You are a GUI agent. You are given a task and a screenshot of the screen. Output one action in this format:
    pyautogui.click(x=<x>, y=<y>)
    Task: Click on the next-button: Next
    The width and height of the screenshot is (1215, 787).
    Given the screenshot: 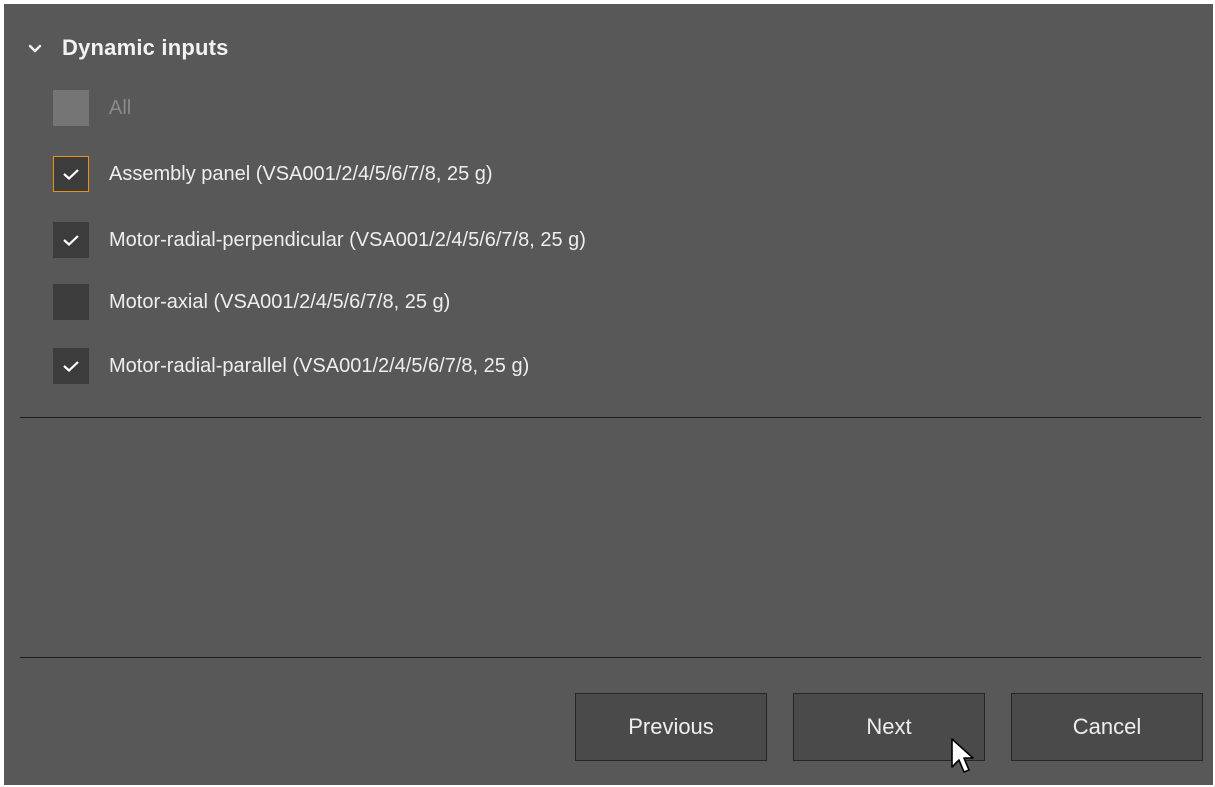 What is the action you would take?
    pyautogui.click(x=889, y=727)
    